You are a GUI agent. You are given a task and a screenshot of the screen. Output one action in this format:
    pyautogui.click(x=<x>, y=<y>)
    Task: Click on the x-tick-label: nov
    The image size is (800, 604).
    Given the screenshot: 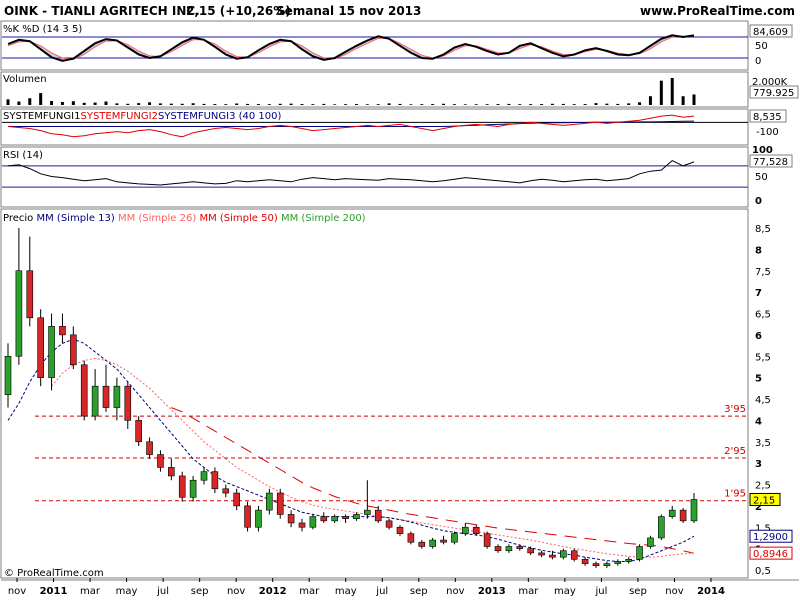 What is the action you would take?
    pyautogui.click(x=236, y=591)
    